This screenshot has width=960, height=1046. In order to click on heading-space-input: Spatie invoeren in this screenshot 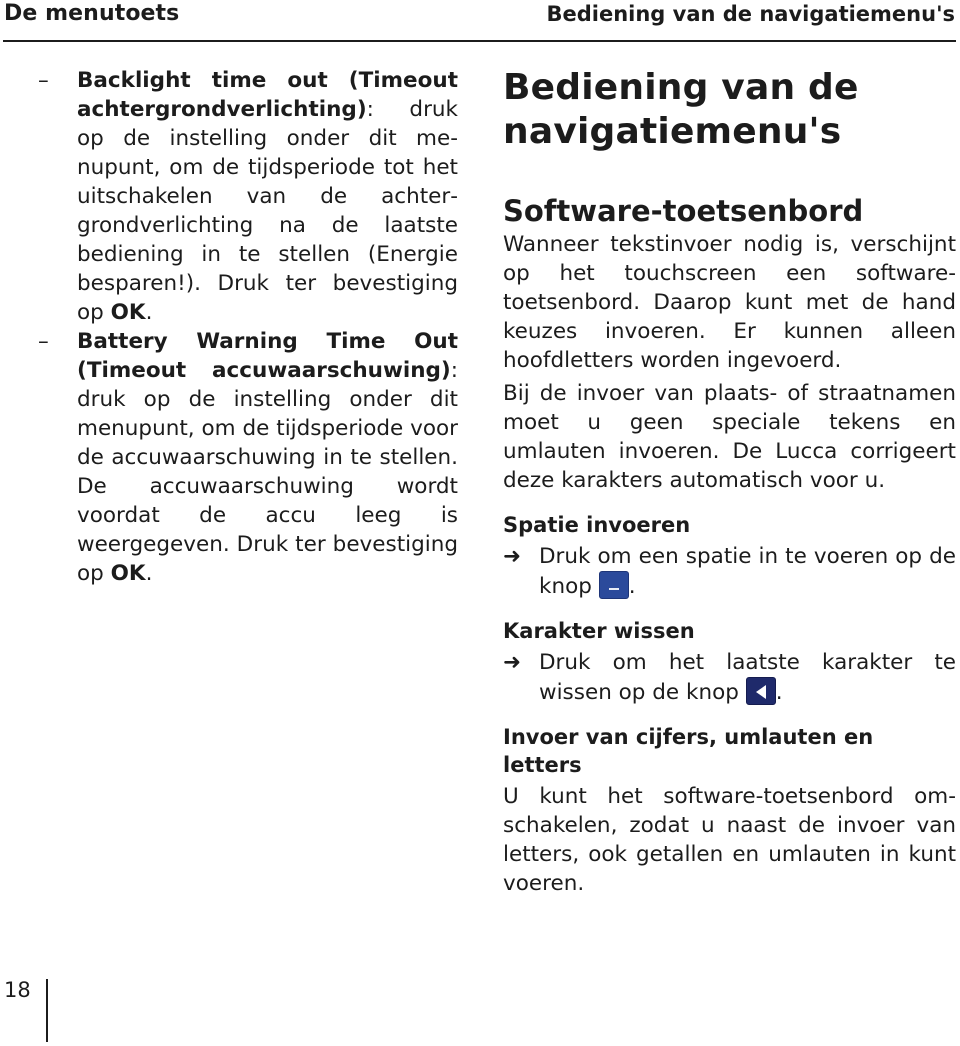, I will do `click(597, 525)`.